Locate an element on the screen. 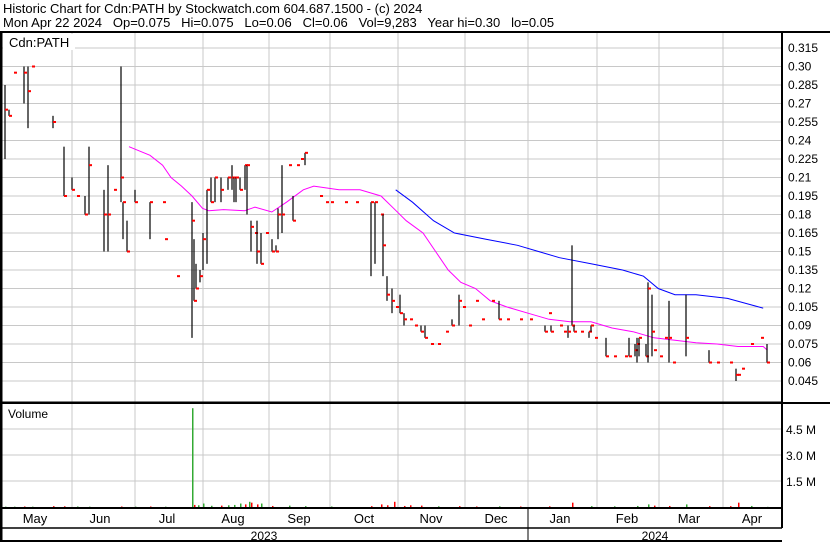 This screenshot has height=548, width=830. y-tick-label: 0.06 is located at coordinates (800, 363).